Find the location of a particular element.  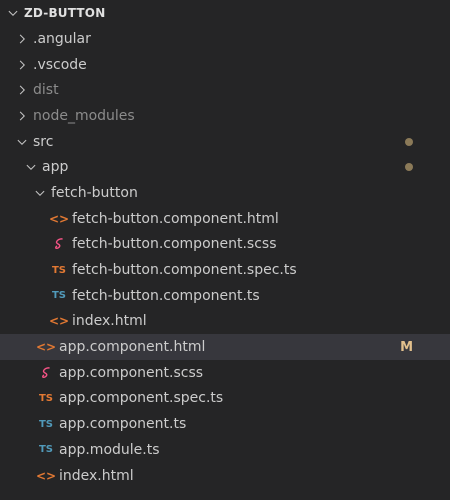

folder-item-fetch-button: fetch-button is located at coordinates (225, 193).